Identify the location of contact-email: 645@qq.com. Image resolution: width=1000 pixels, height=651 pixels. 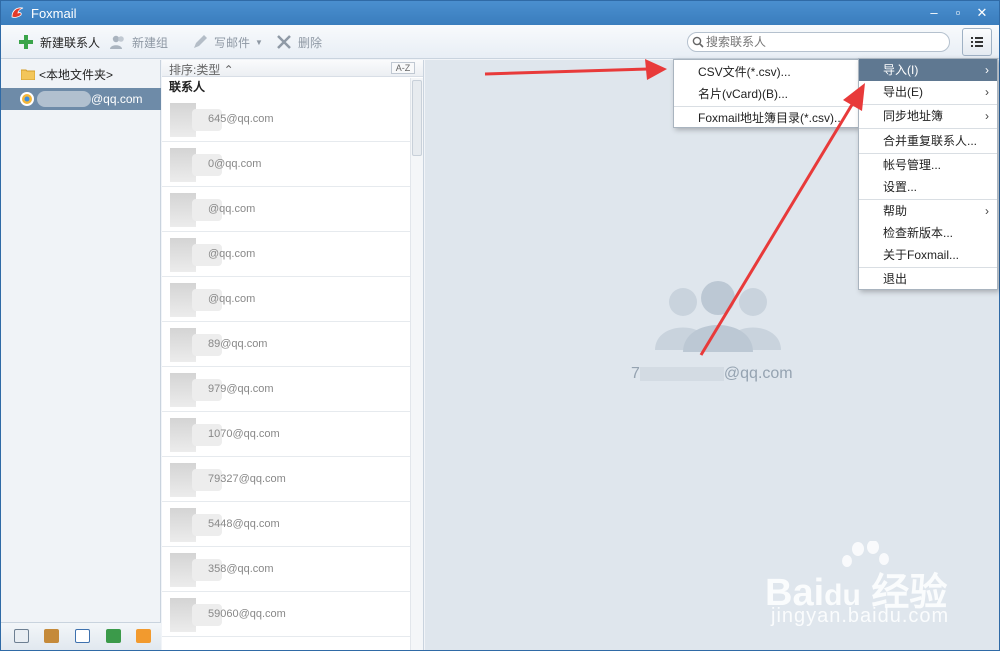
(241, 119).